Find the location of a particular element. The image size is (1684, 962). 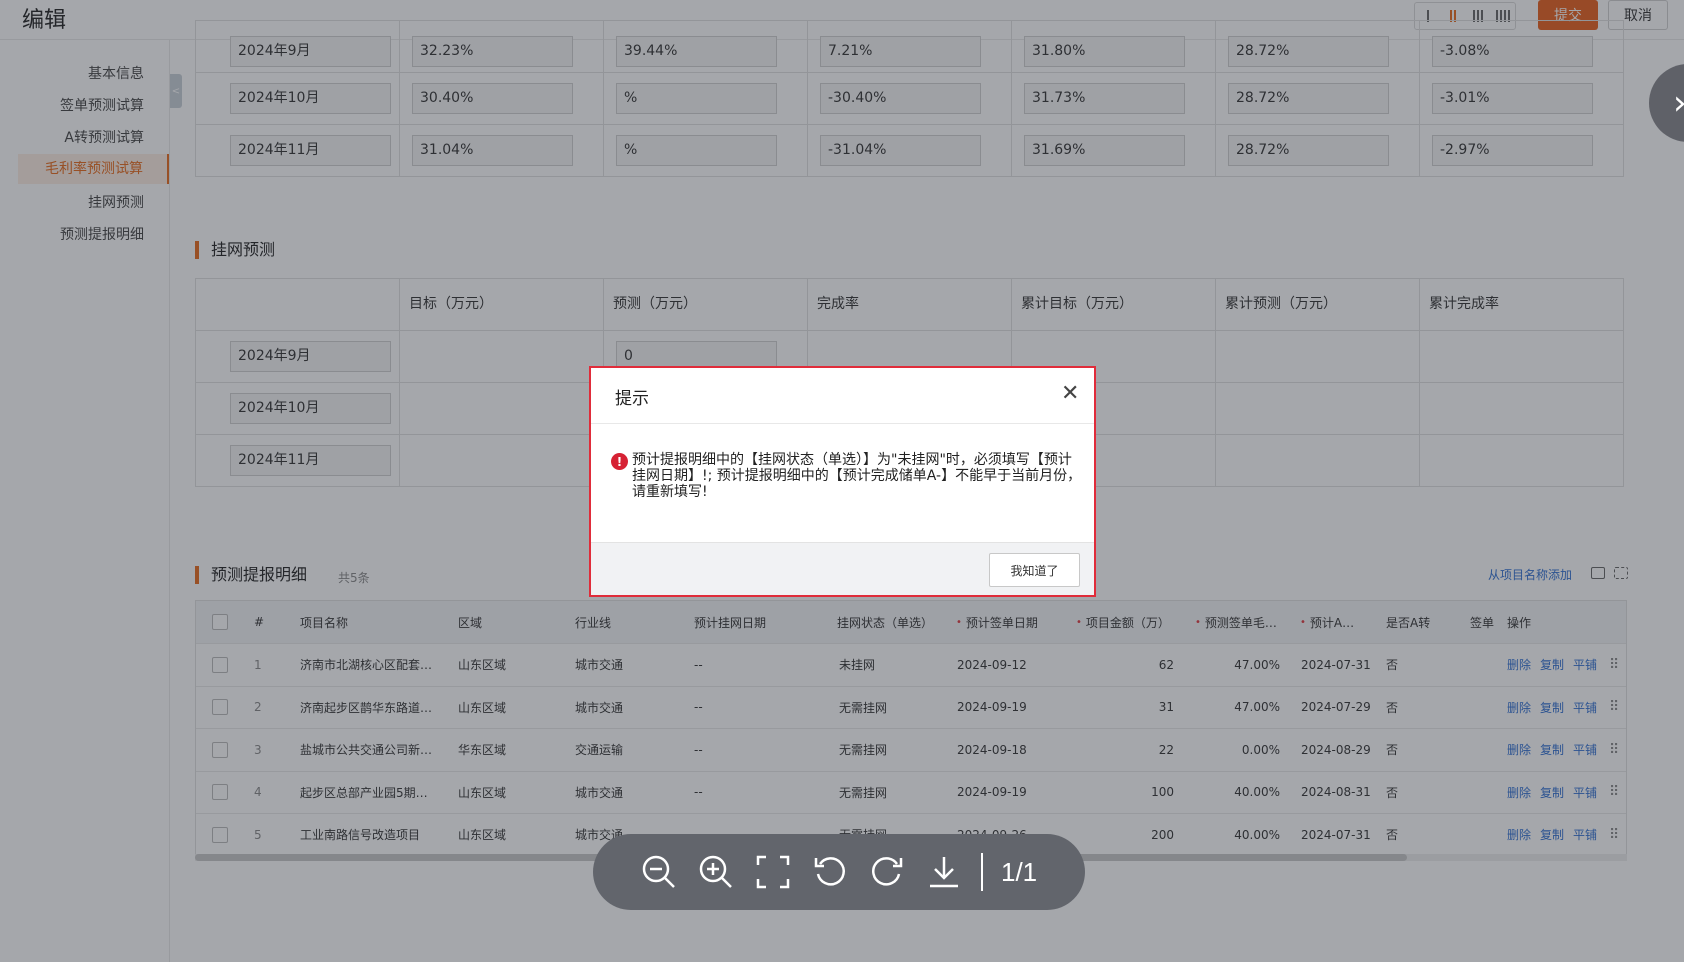

dialog-header: 提示 ✕ is located at coordinates (842, 396).